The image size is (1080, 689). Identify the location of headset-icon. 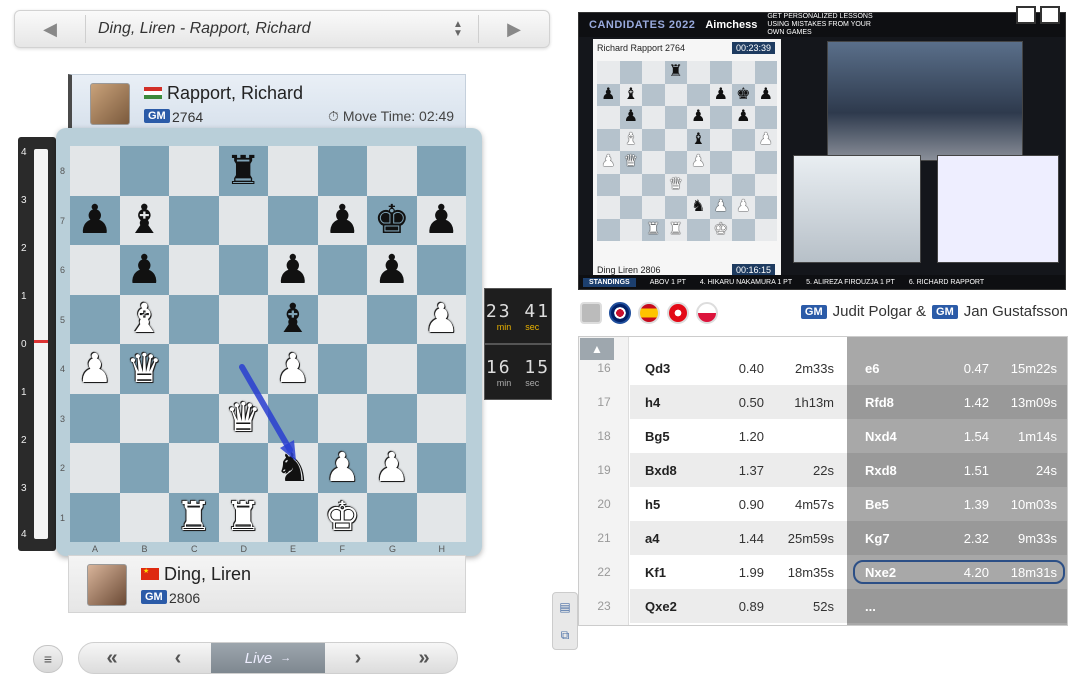
(591, 313).